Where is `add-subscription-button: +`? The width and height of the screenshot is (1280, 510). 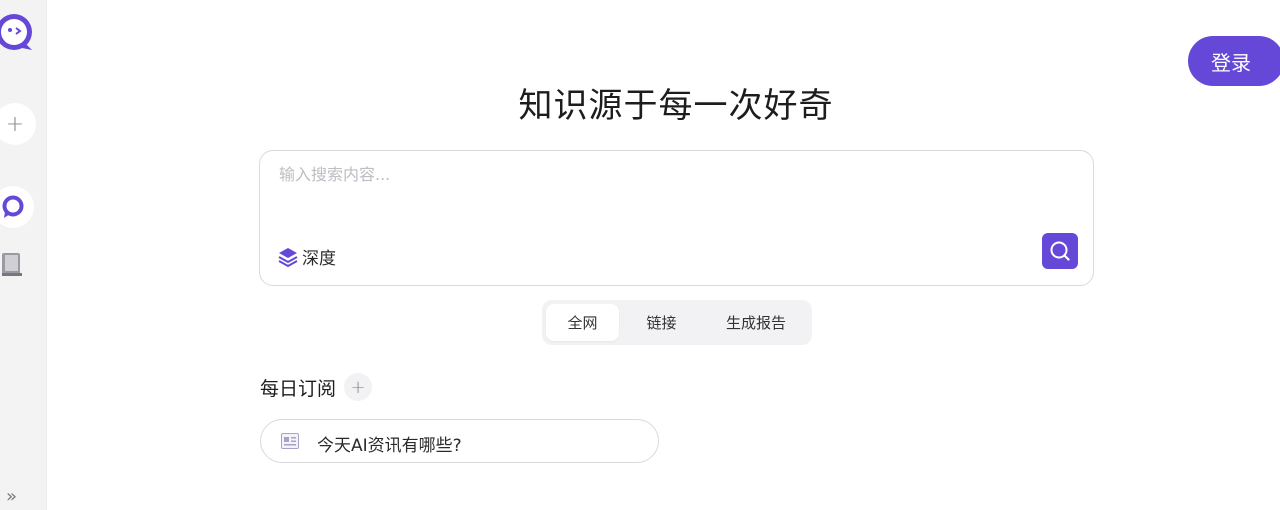
add-subscription-button: + is located at coordinates (358, 387).